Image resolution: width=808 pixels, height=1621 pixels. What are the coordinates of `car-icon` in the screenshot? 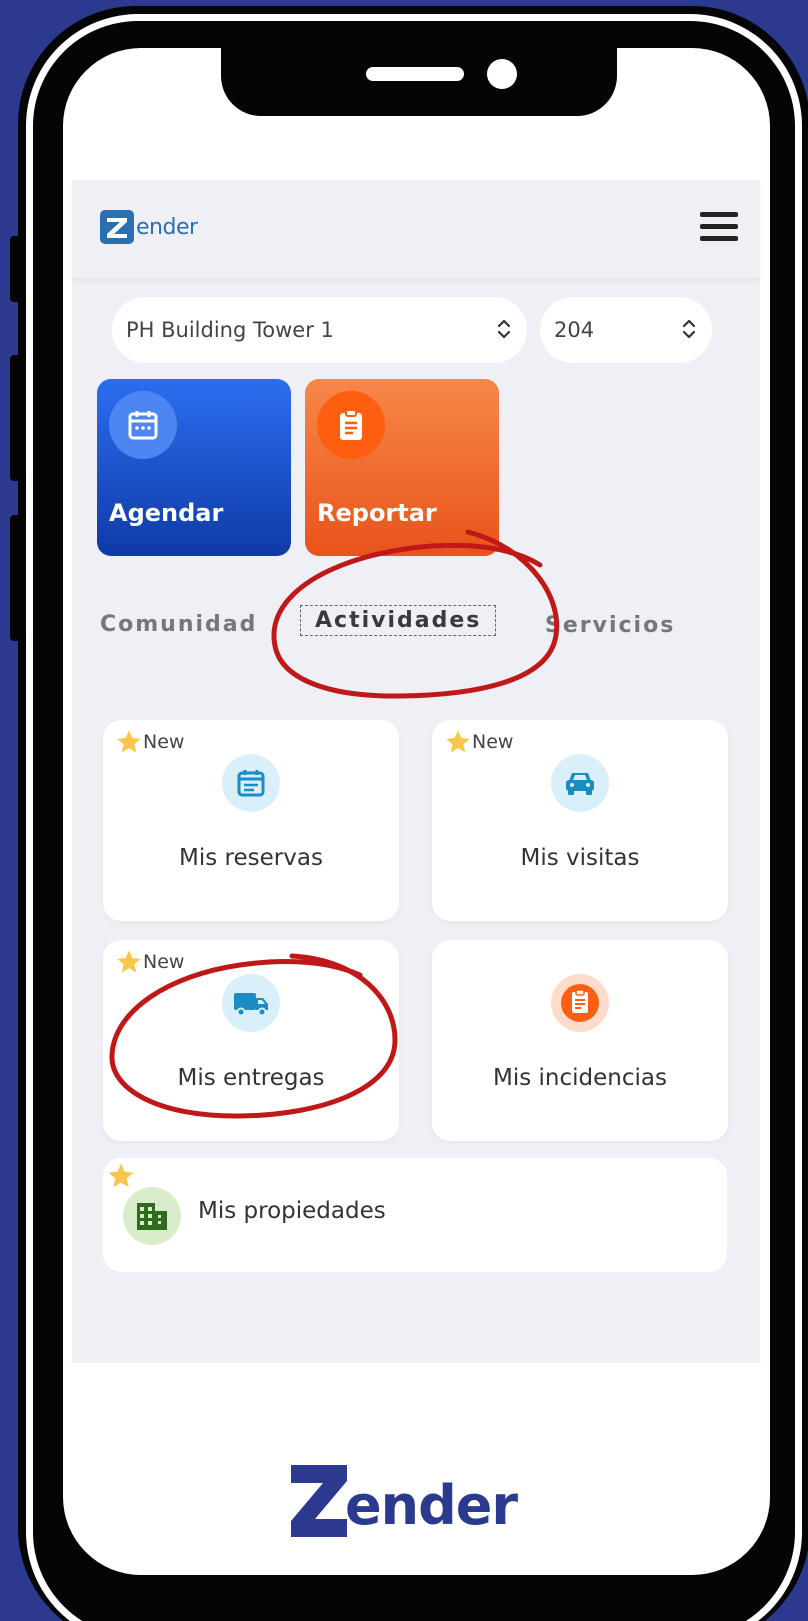 It's located at (580, 783).